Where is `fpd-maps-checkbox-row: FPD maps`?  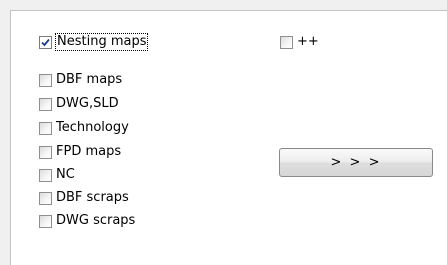 fpd-maps-checkbox-row: FPD maps is located at coordinates (80, 152).